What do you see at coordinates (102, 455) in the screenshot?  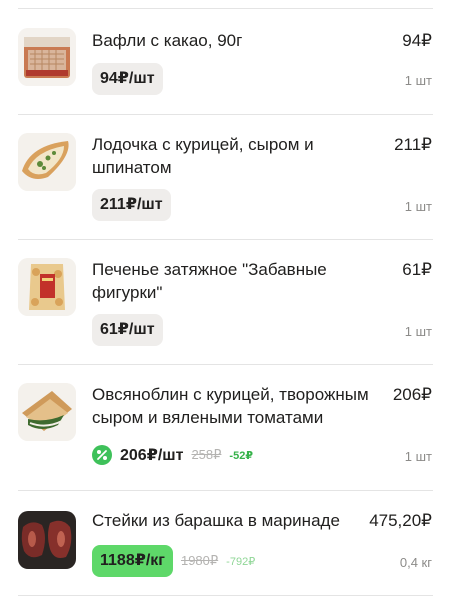 I see `discount-icon` at bounding box center [102, 455].